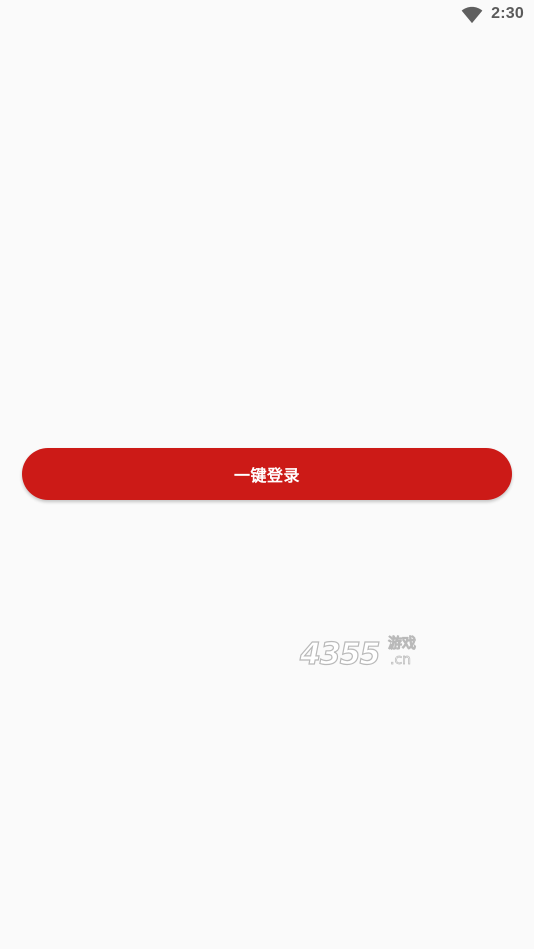  I want to click on status-bar: 2:30, so click(267, 14).